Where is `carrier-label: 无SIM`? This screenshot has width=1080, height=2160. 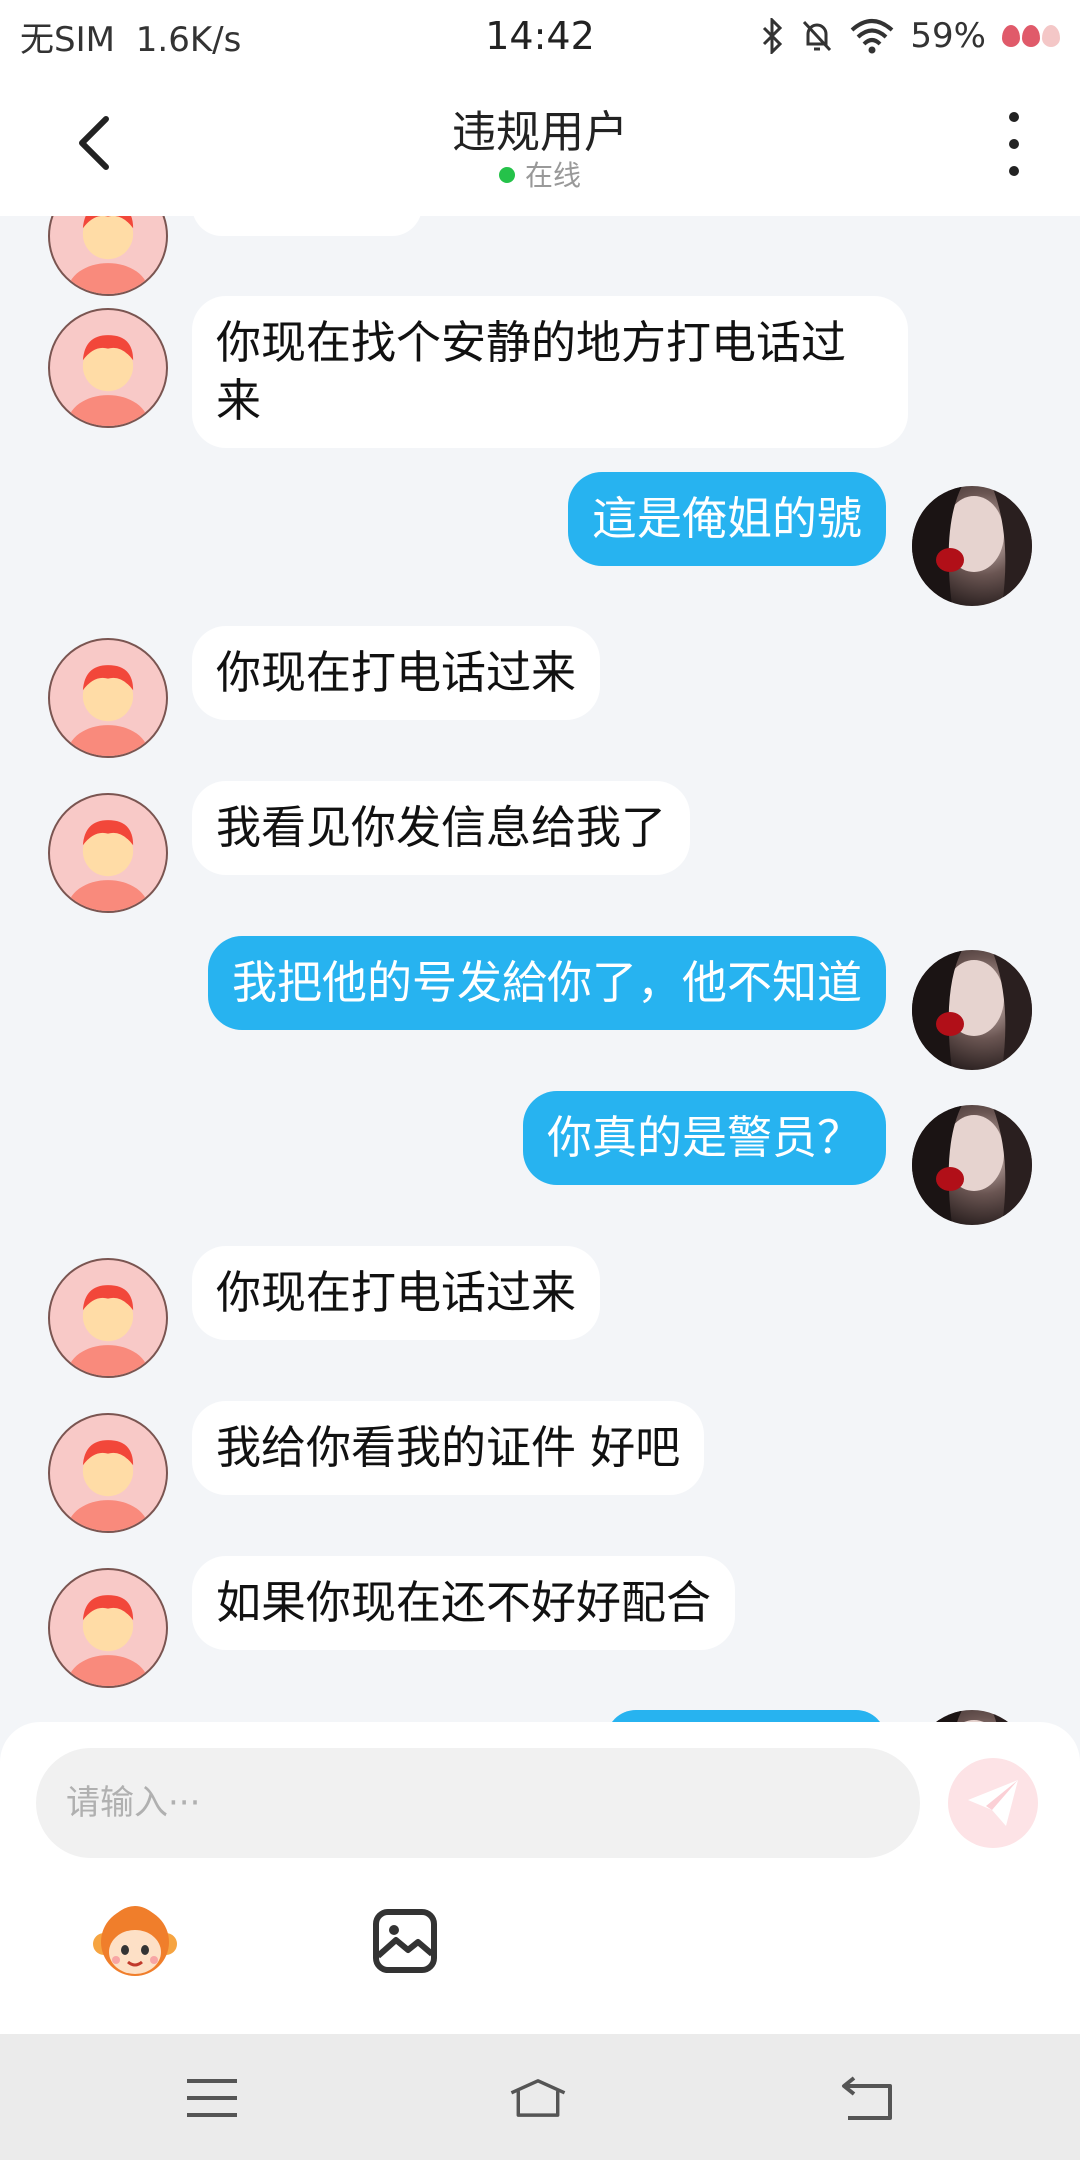 carrier-label: 无SIM is located at coordinates (67, 39).